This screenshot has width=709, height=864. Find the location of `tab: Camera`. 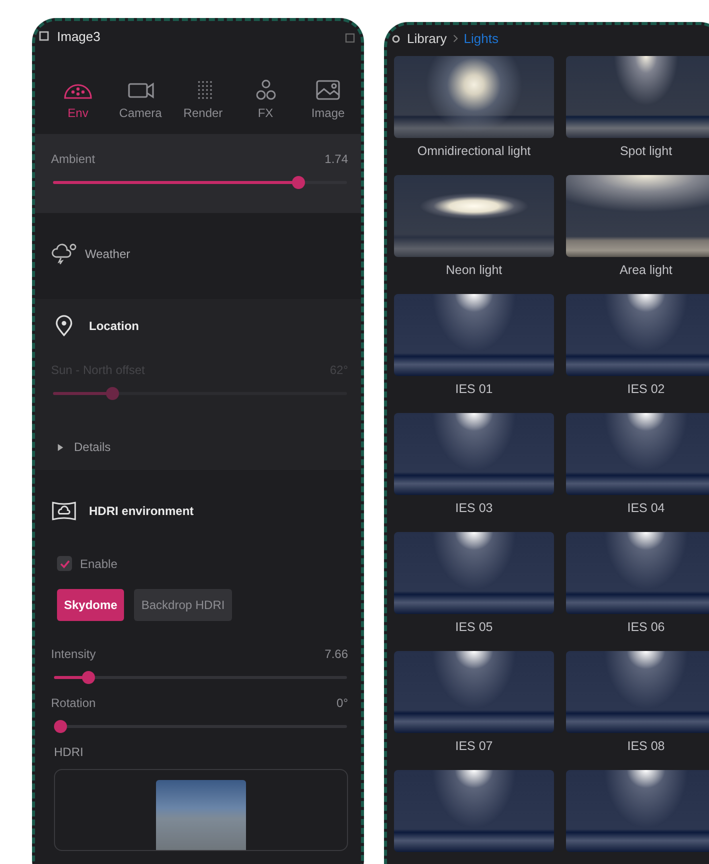

tab: Camera is located at coordinates (141, 99).